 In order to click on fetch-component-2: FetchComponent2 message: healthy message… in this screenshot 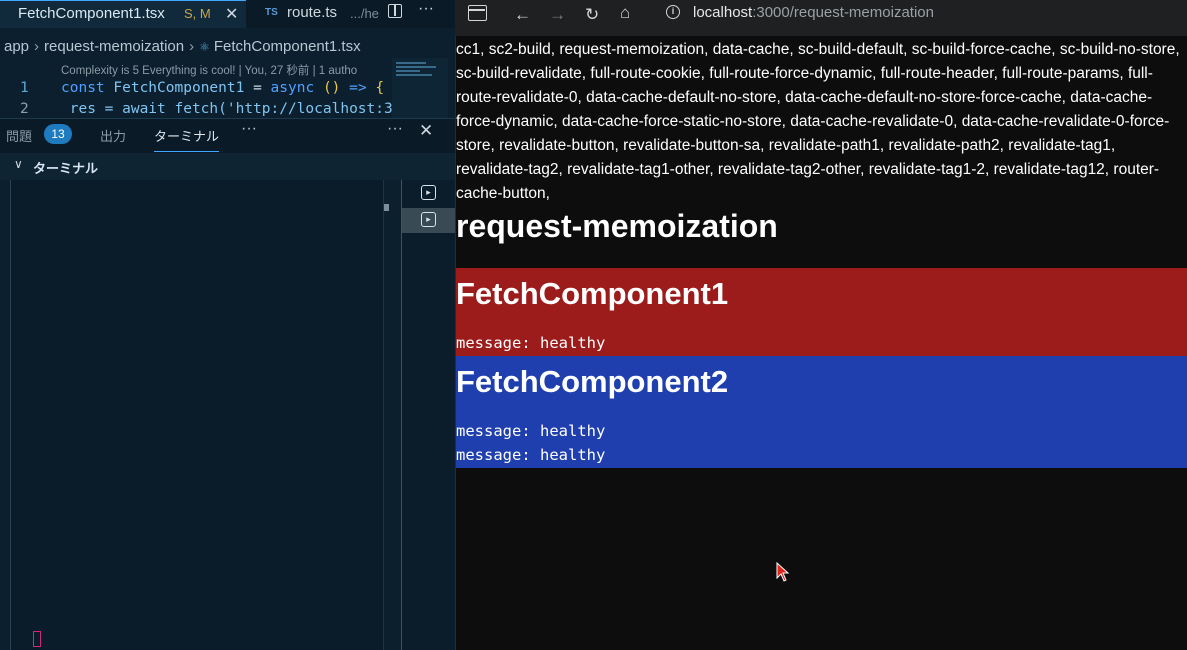, I will do `click(821, 412)`.